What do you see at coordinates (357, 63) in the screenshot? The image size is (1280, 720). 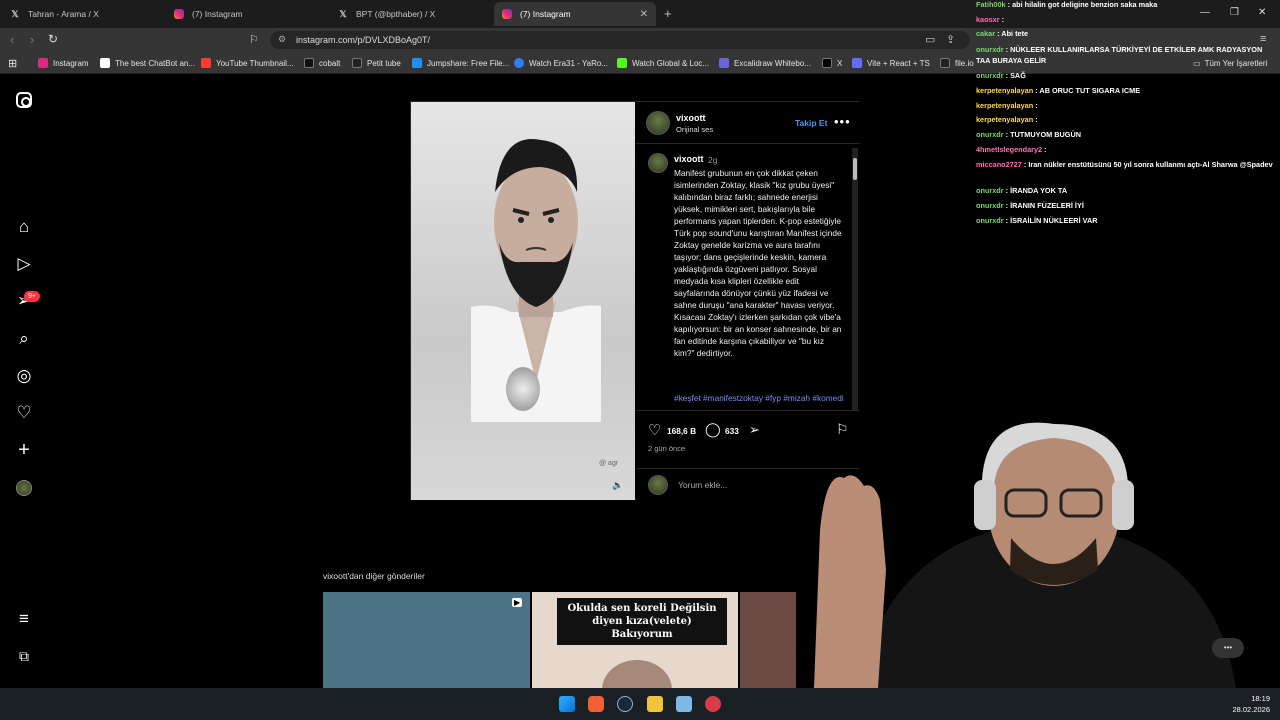 I see `petit-tube-icon` at bounding box center [357, 63].